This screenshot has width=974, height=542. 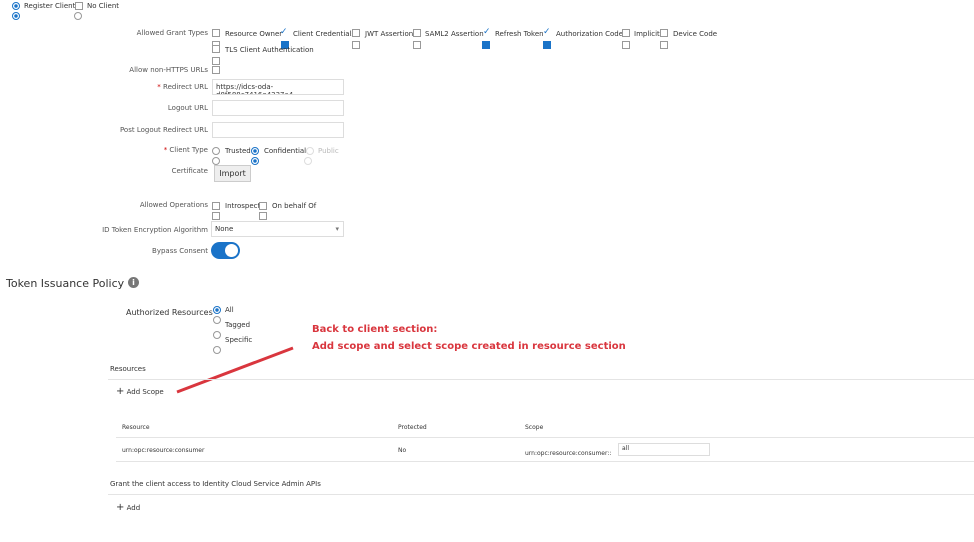 I want to click on resource-cell: urn:opc:resource:consumer, so click(x=163, y=450).